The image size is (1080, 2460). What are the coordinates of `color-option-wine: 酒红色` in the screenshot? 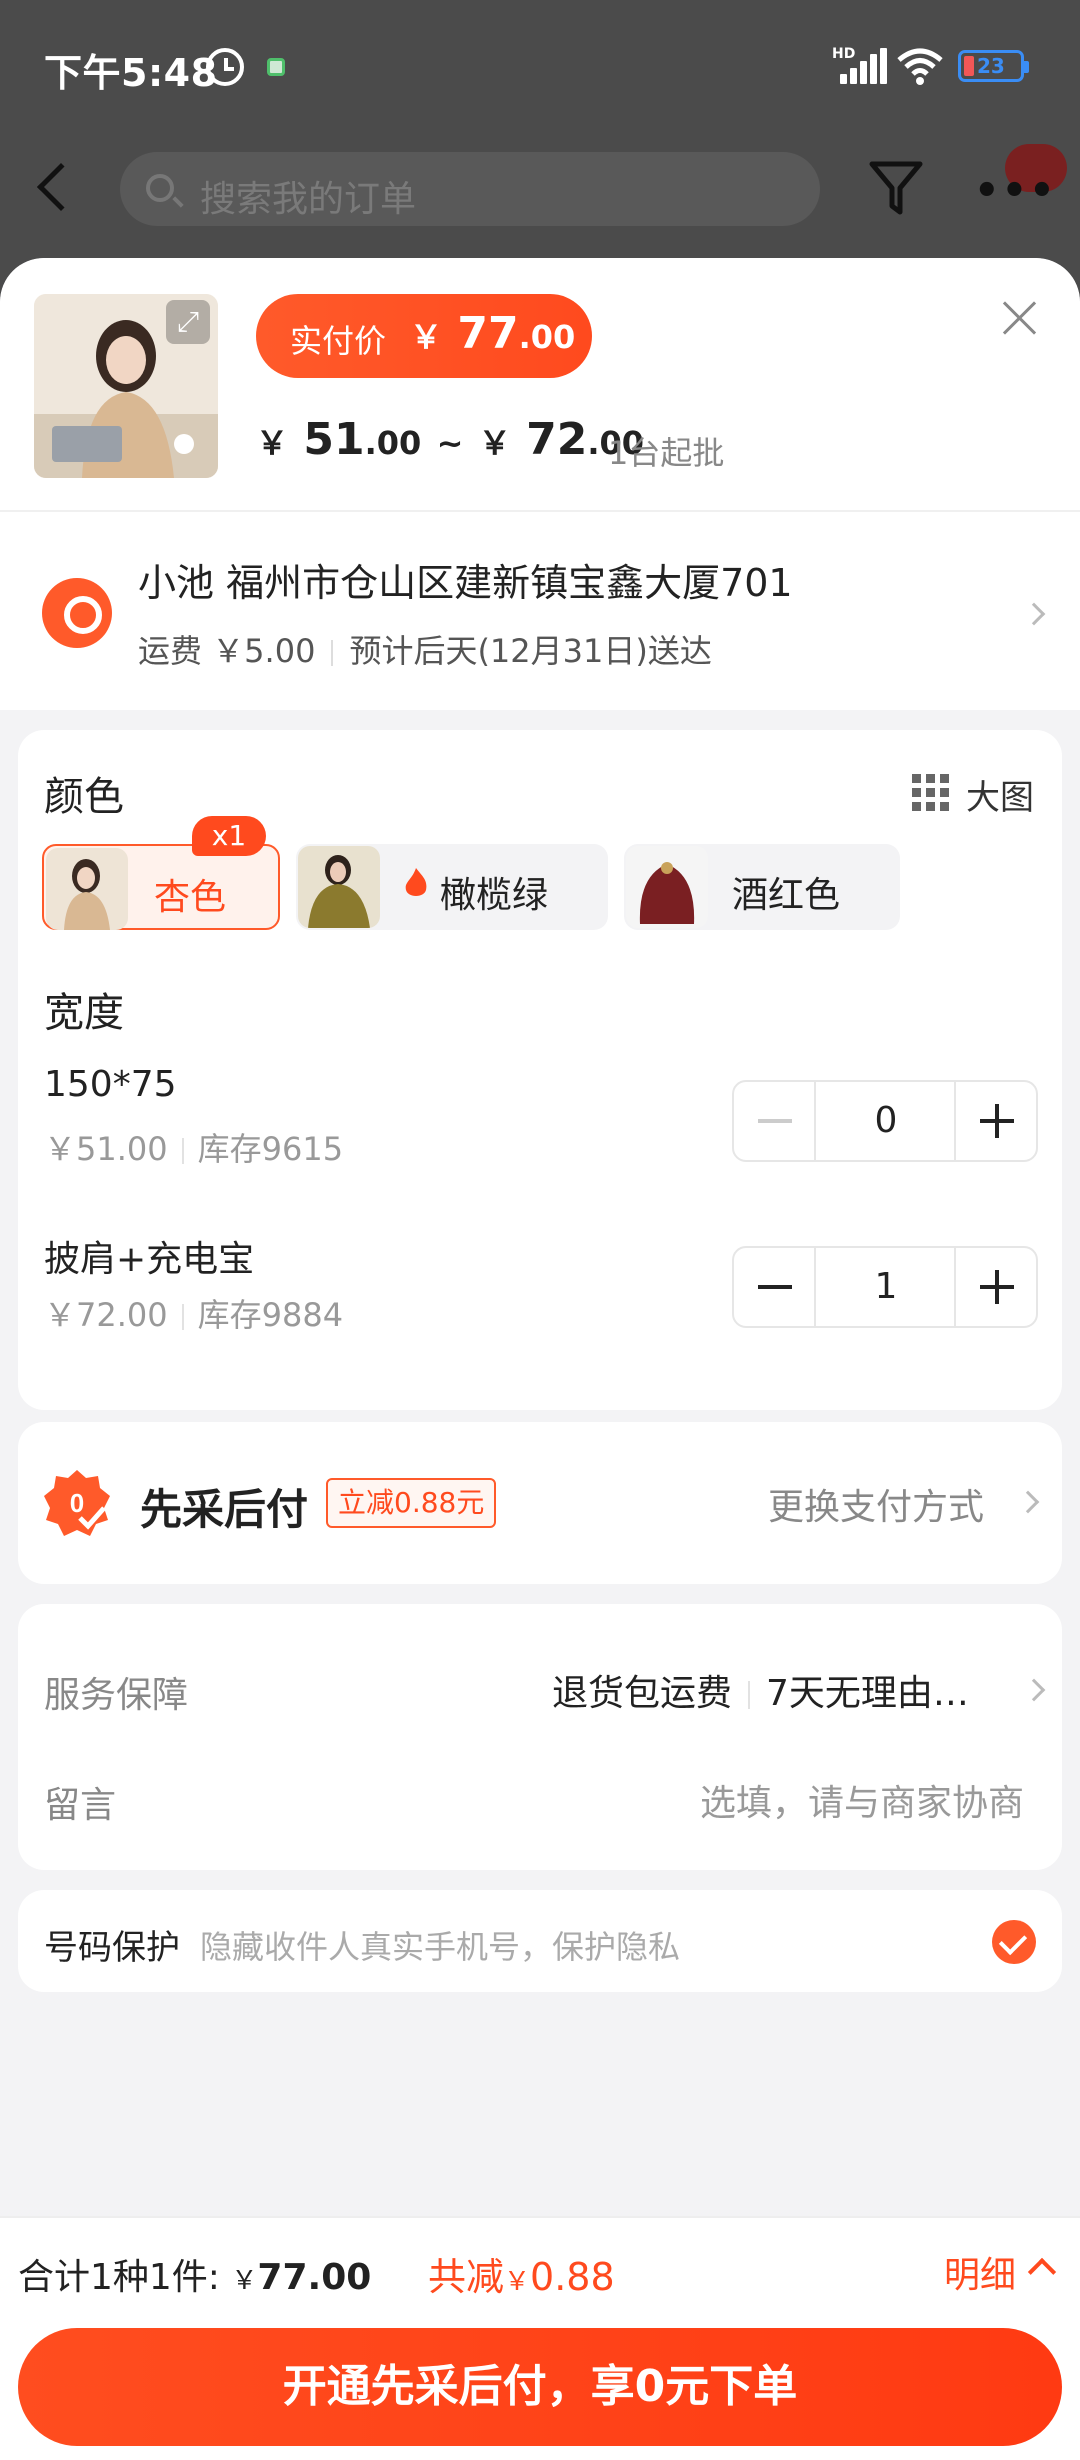 It's located at (762, 887).